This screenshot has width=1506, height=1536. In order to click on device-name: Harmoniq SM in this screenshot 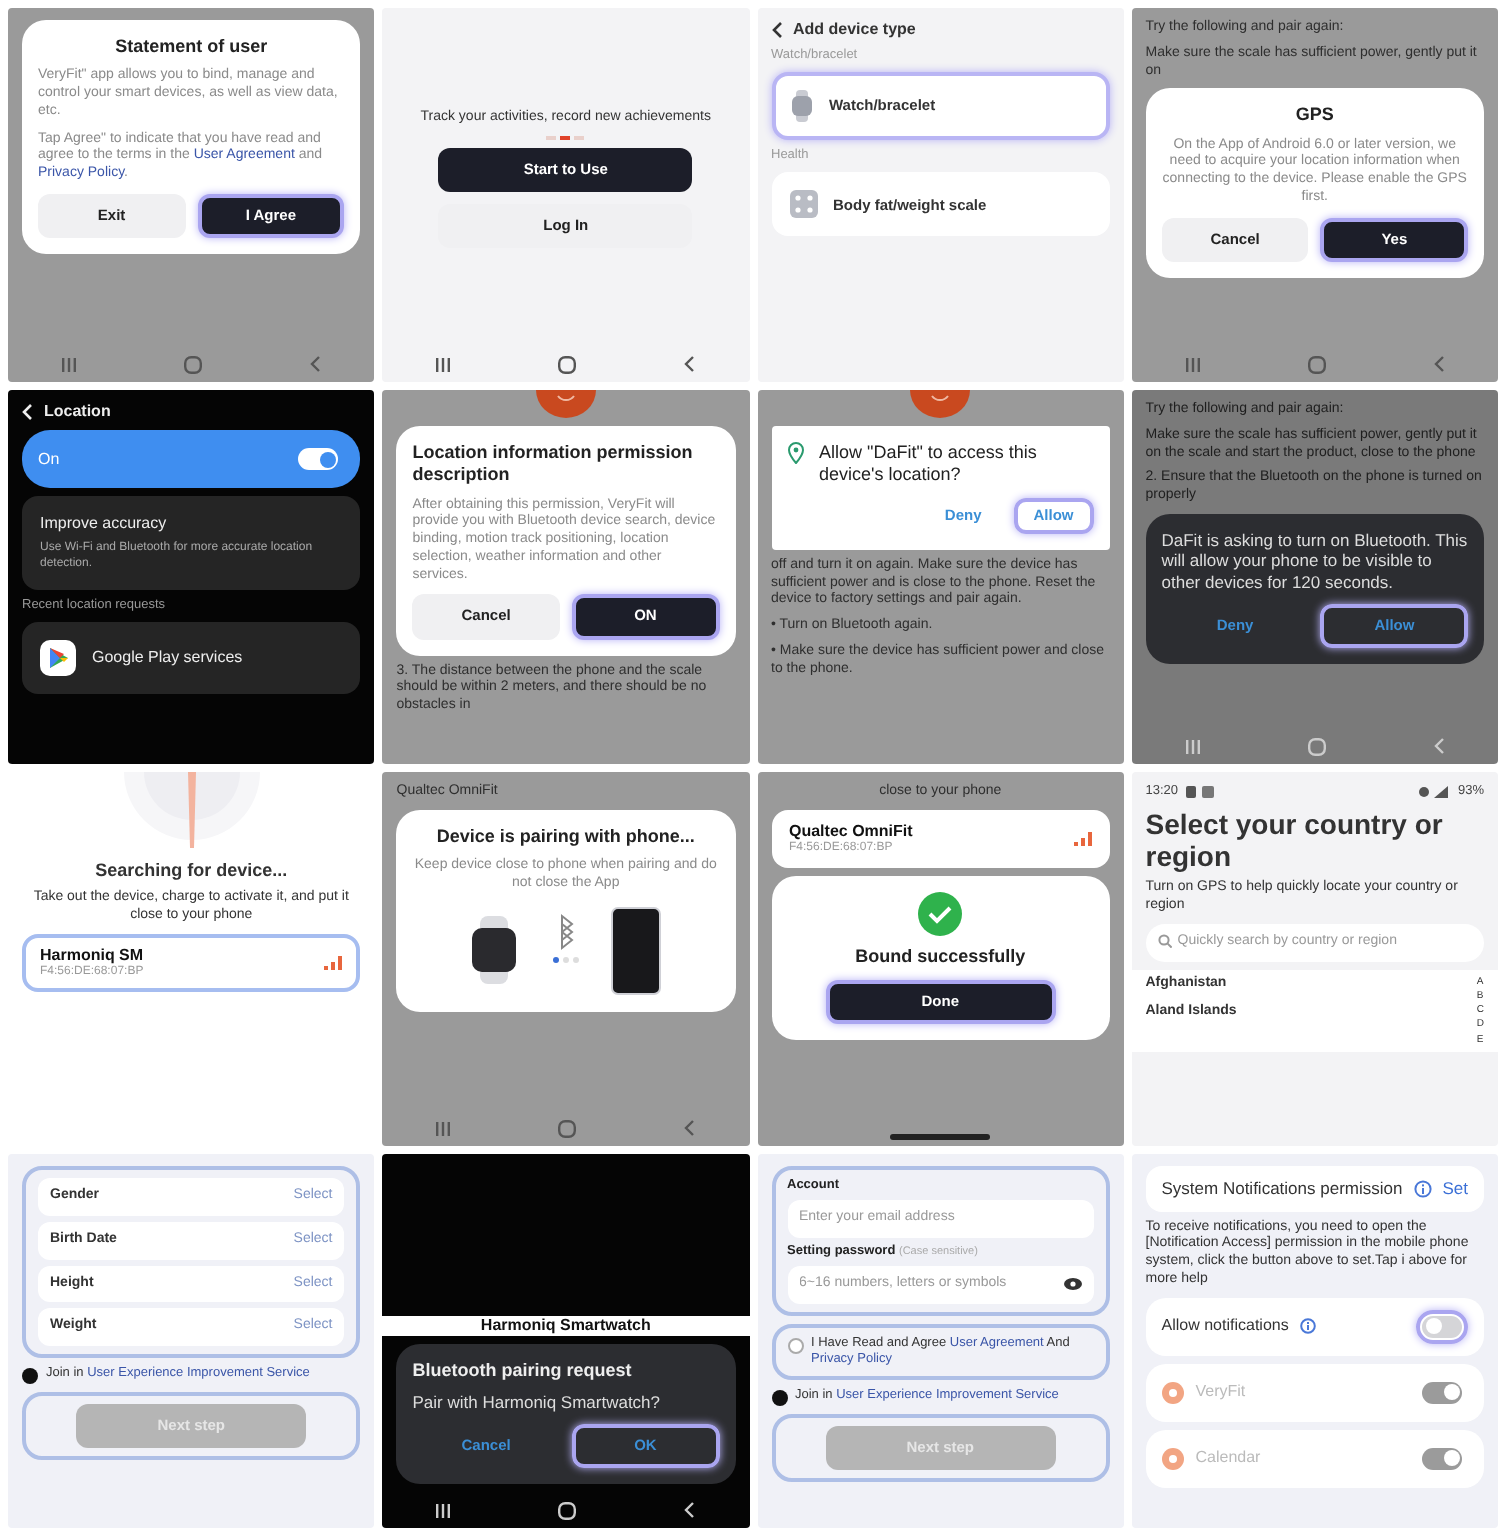, I will do `click(93, 955)`.